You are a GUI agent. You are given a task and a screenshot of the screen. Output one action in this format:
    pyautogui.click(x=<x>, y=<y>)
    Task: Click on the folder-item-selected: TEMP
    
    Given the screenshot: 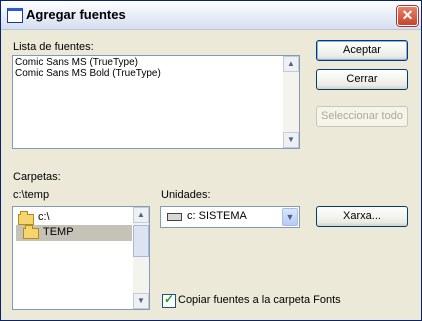 What is the action you would take?
    pyautogui.click(x=74, y=233)
    